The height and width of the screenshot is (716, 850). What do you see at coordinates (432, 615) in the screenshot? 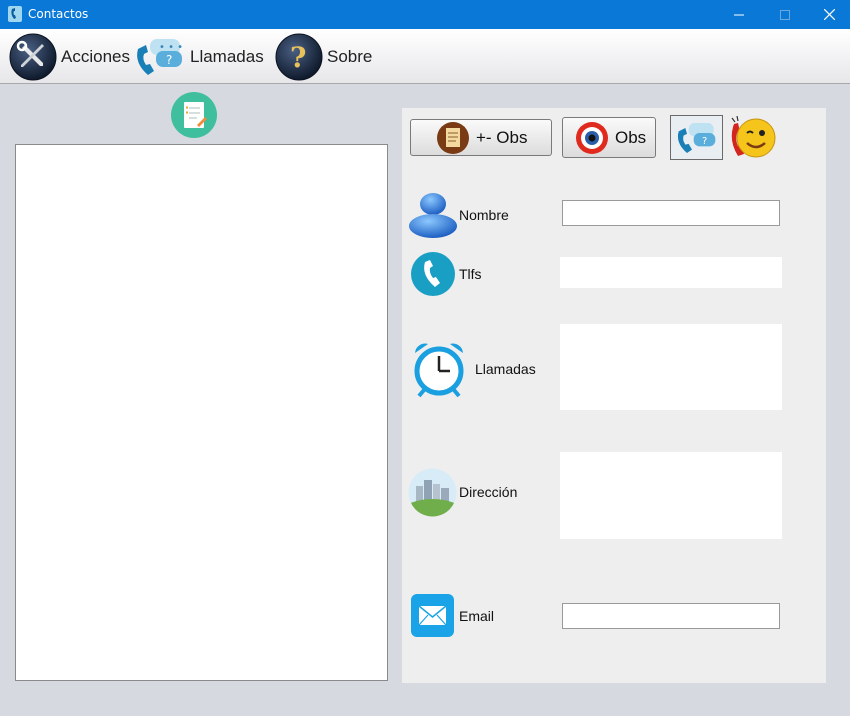
I see `envelope-icon` at bounding box center [432, 615].